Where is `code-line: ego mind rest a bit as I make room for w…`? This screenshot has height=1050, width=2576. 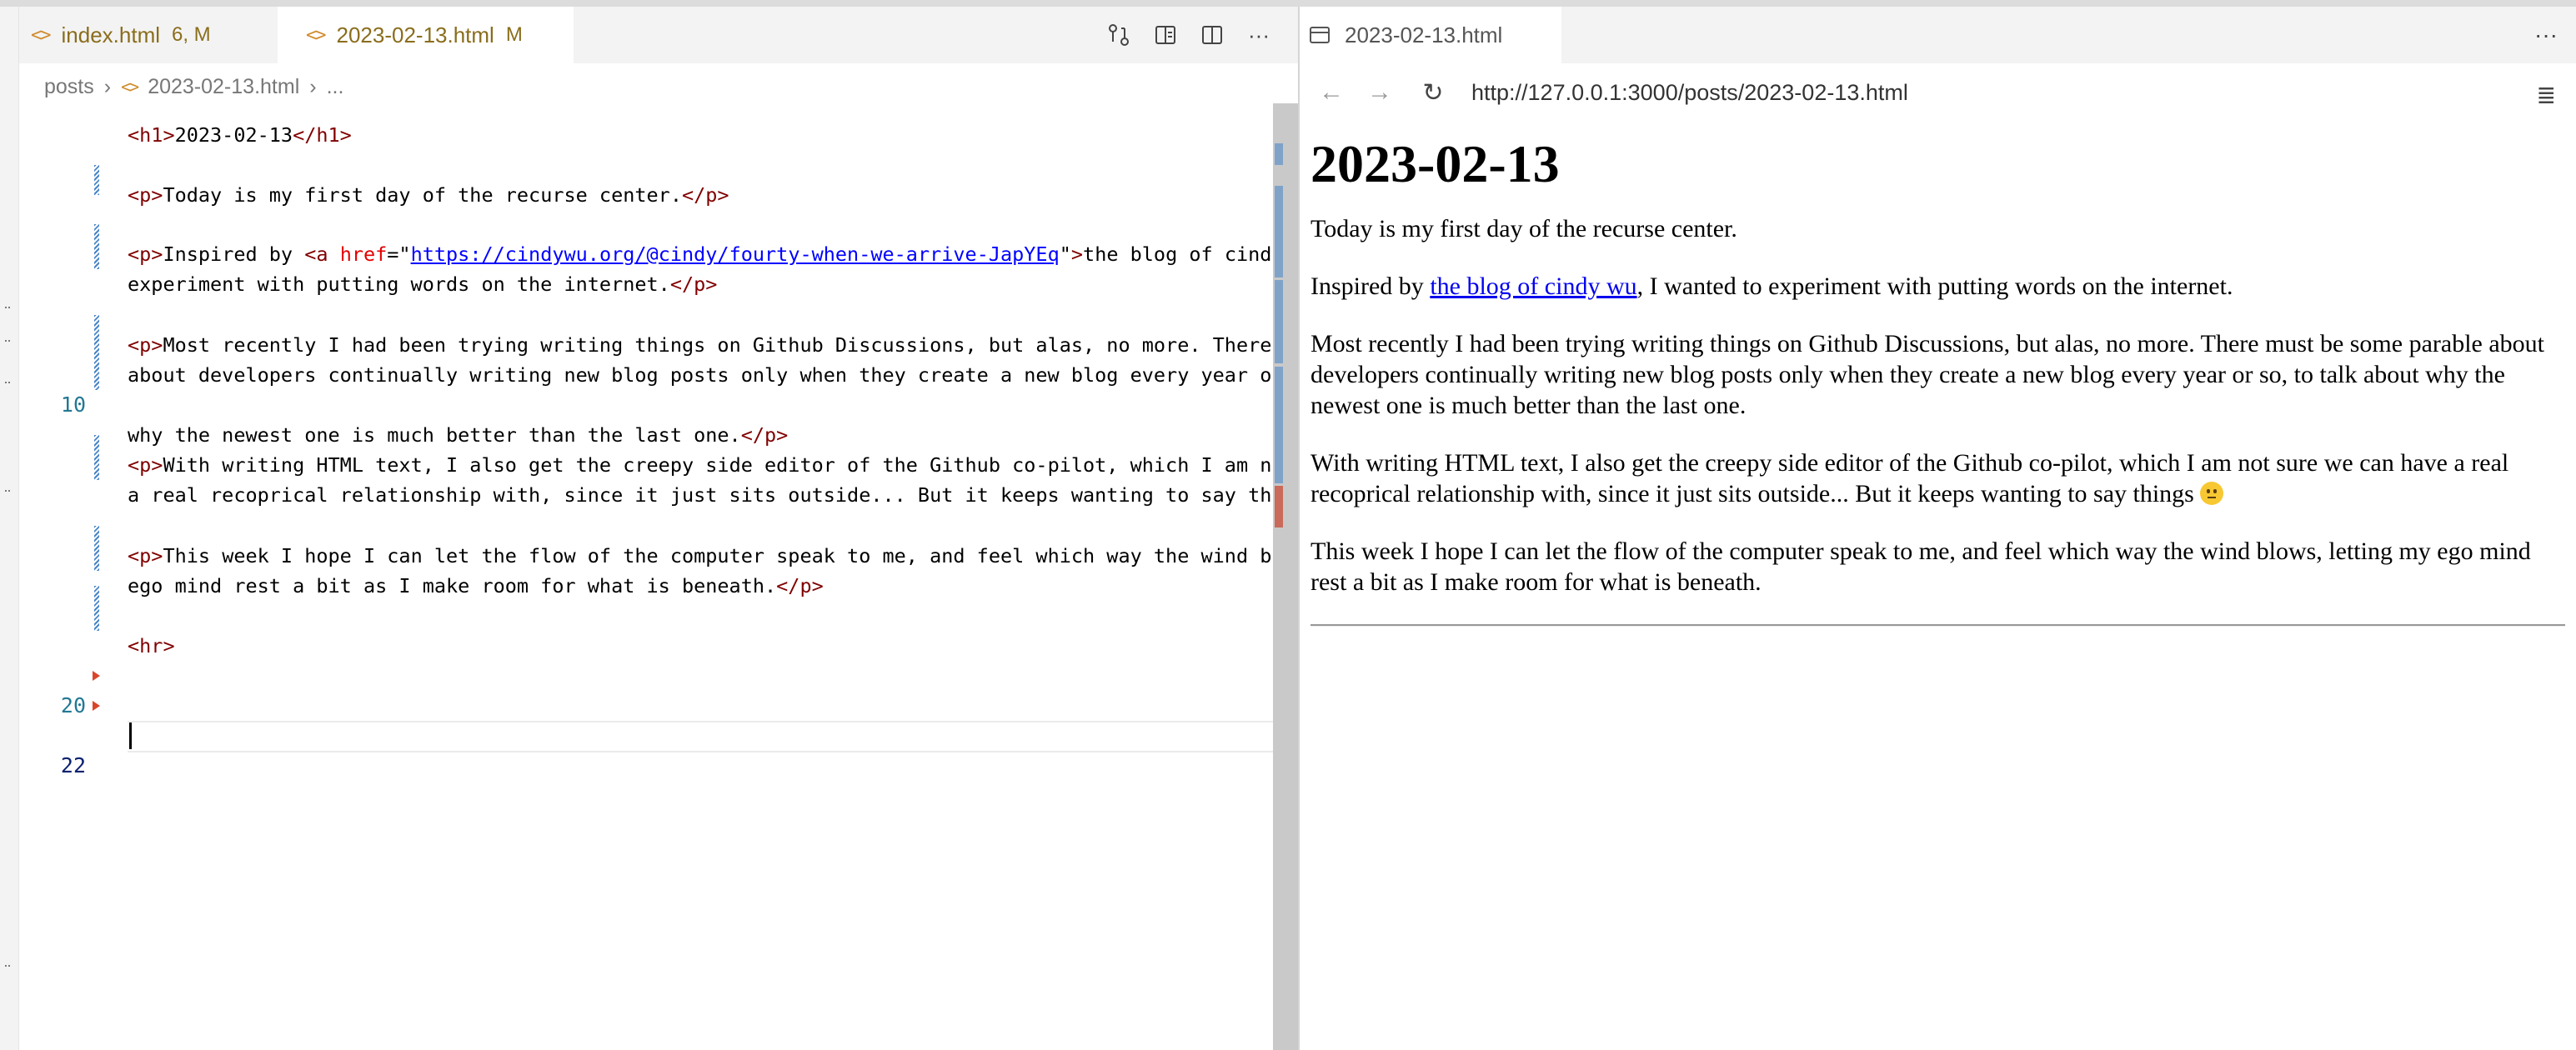 code-line: ego mind rest a bit as I make room for w… is located at coordinates (476, 586).